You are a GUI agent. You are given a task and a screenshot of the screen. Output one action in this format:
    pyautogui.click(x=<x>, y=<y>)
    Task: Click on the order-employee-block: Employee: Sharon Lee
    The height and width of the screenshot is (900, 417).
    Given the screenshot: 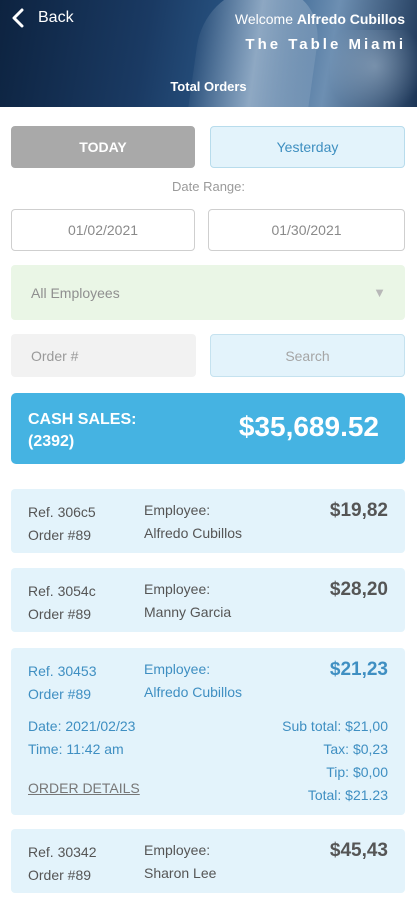 What is the action you would take?
    pyautogui.click(x=180, y=862)
    